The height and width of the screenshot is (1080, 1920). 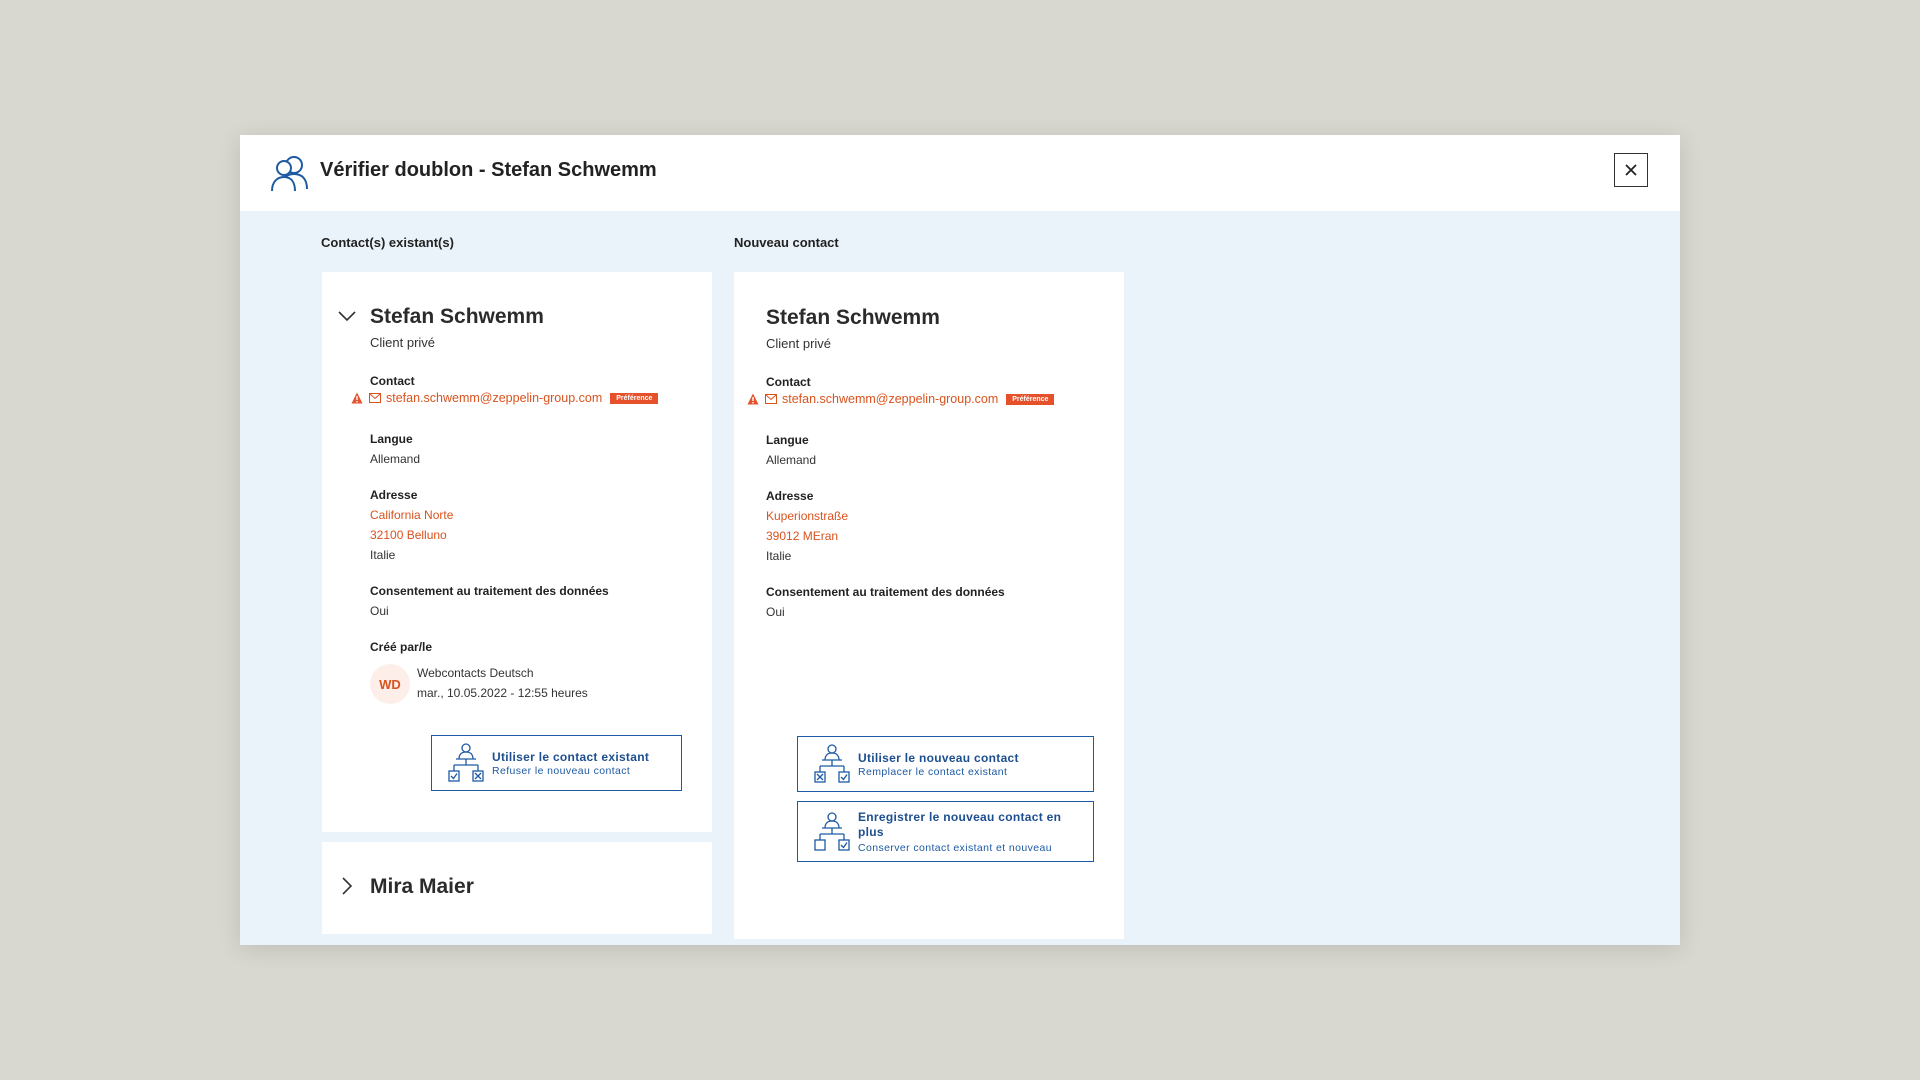 I want to click on button-subtitle: Remplacer le contact existant, so click(x=933, y=772).